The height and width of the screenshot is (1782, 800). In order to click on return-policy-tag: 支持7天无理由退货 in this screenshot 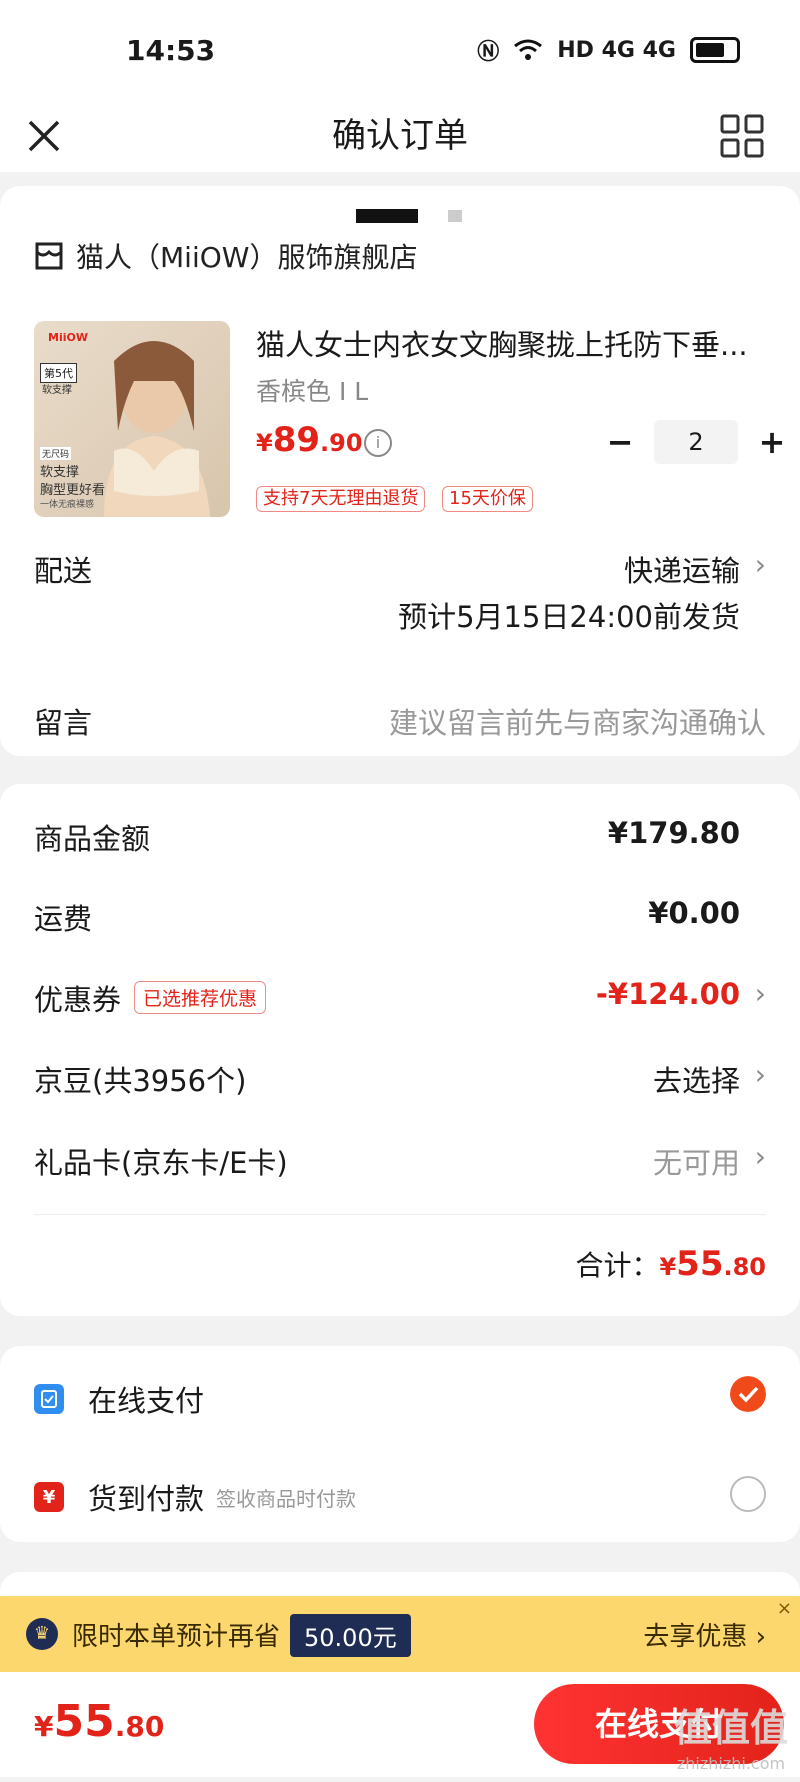, I will do `click(341, 499)`.